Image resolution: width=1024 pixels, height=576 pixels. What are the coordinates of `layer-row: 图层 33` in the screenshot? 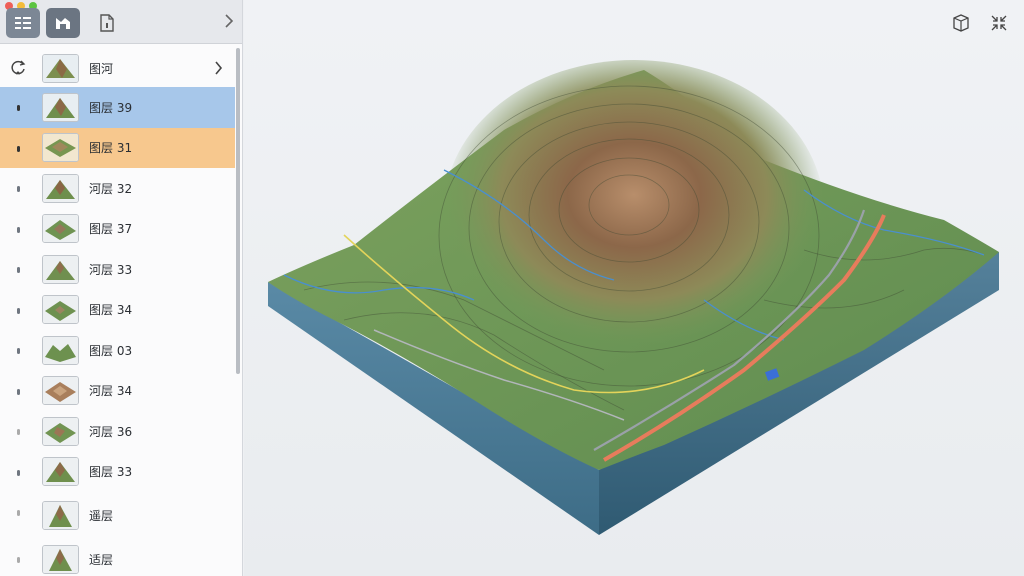 It's located at (117, 472).